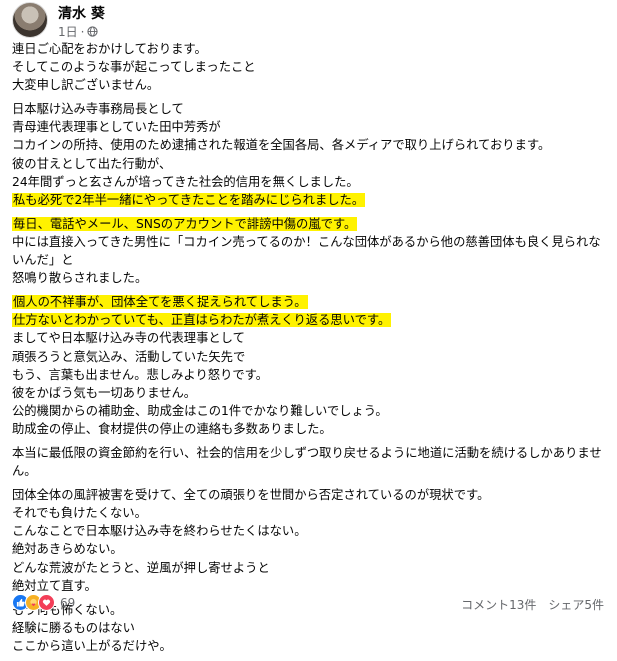 The height and width of the screenshot is (661, 617). I want to click on post-stats: コメント13件 シェア5件, so click(532, 604).